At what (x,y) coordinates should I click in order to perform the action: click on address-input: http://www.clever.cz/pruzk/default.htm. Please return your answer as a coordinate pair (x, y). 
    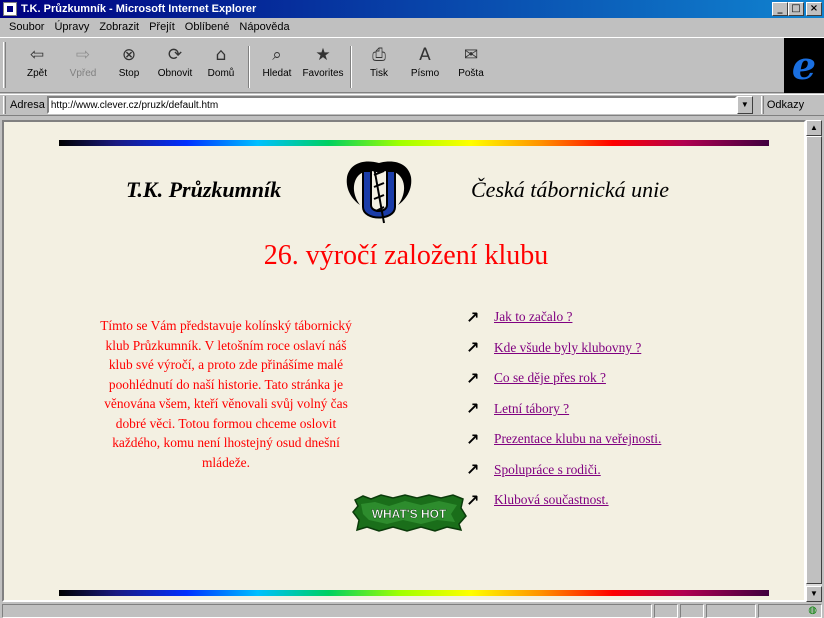
    Looking at the image, I should click on (391, 105).